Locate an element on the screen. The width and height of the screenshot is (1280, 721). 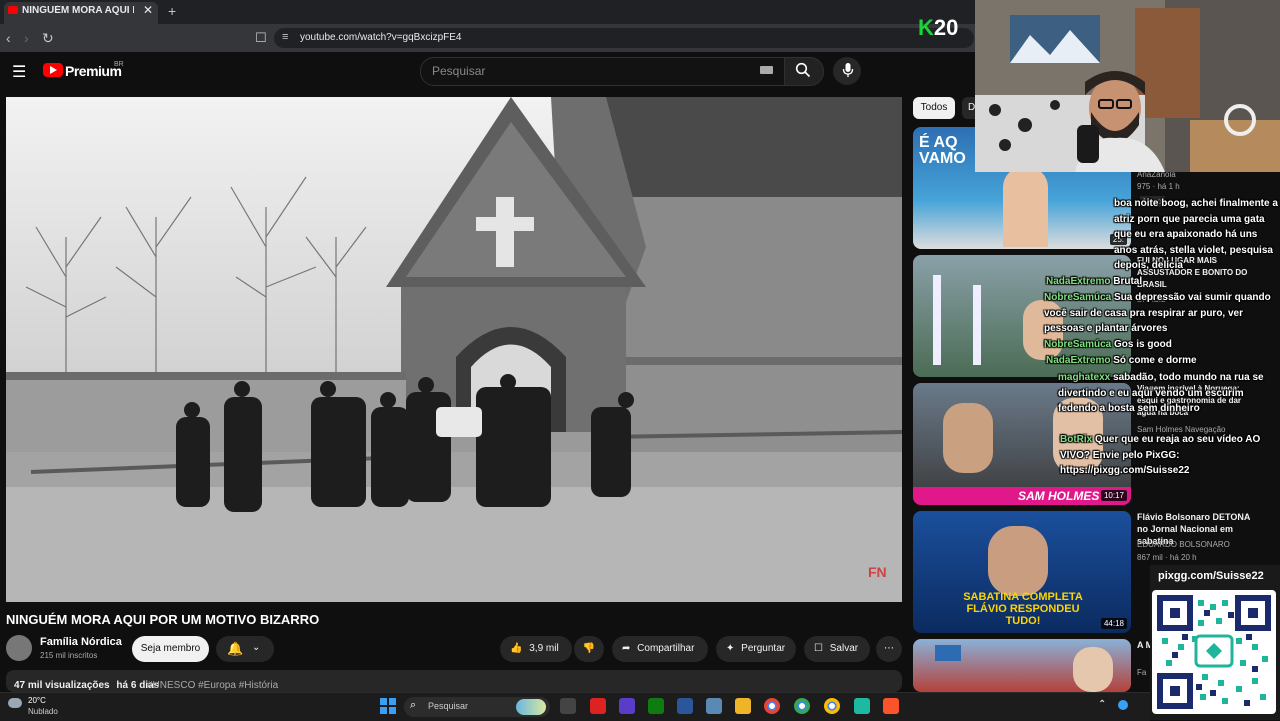
chat-username: BotRix is located at coordinates (1076, 439).